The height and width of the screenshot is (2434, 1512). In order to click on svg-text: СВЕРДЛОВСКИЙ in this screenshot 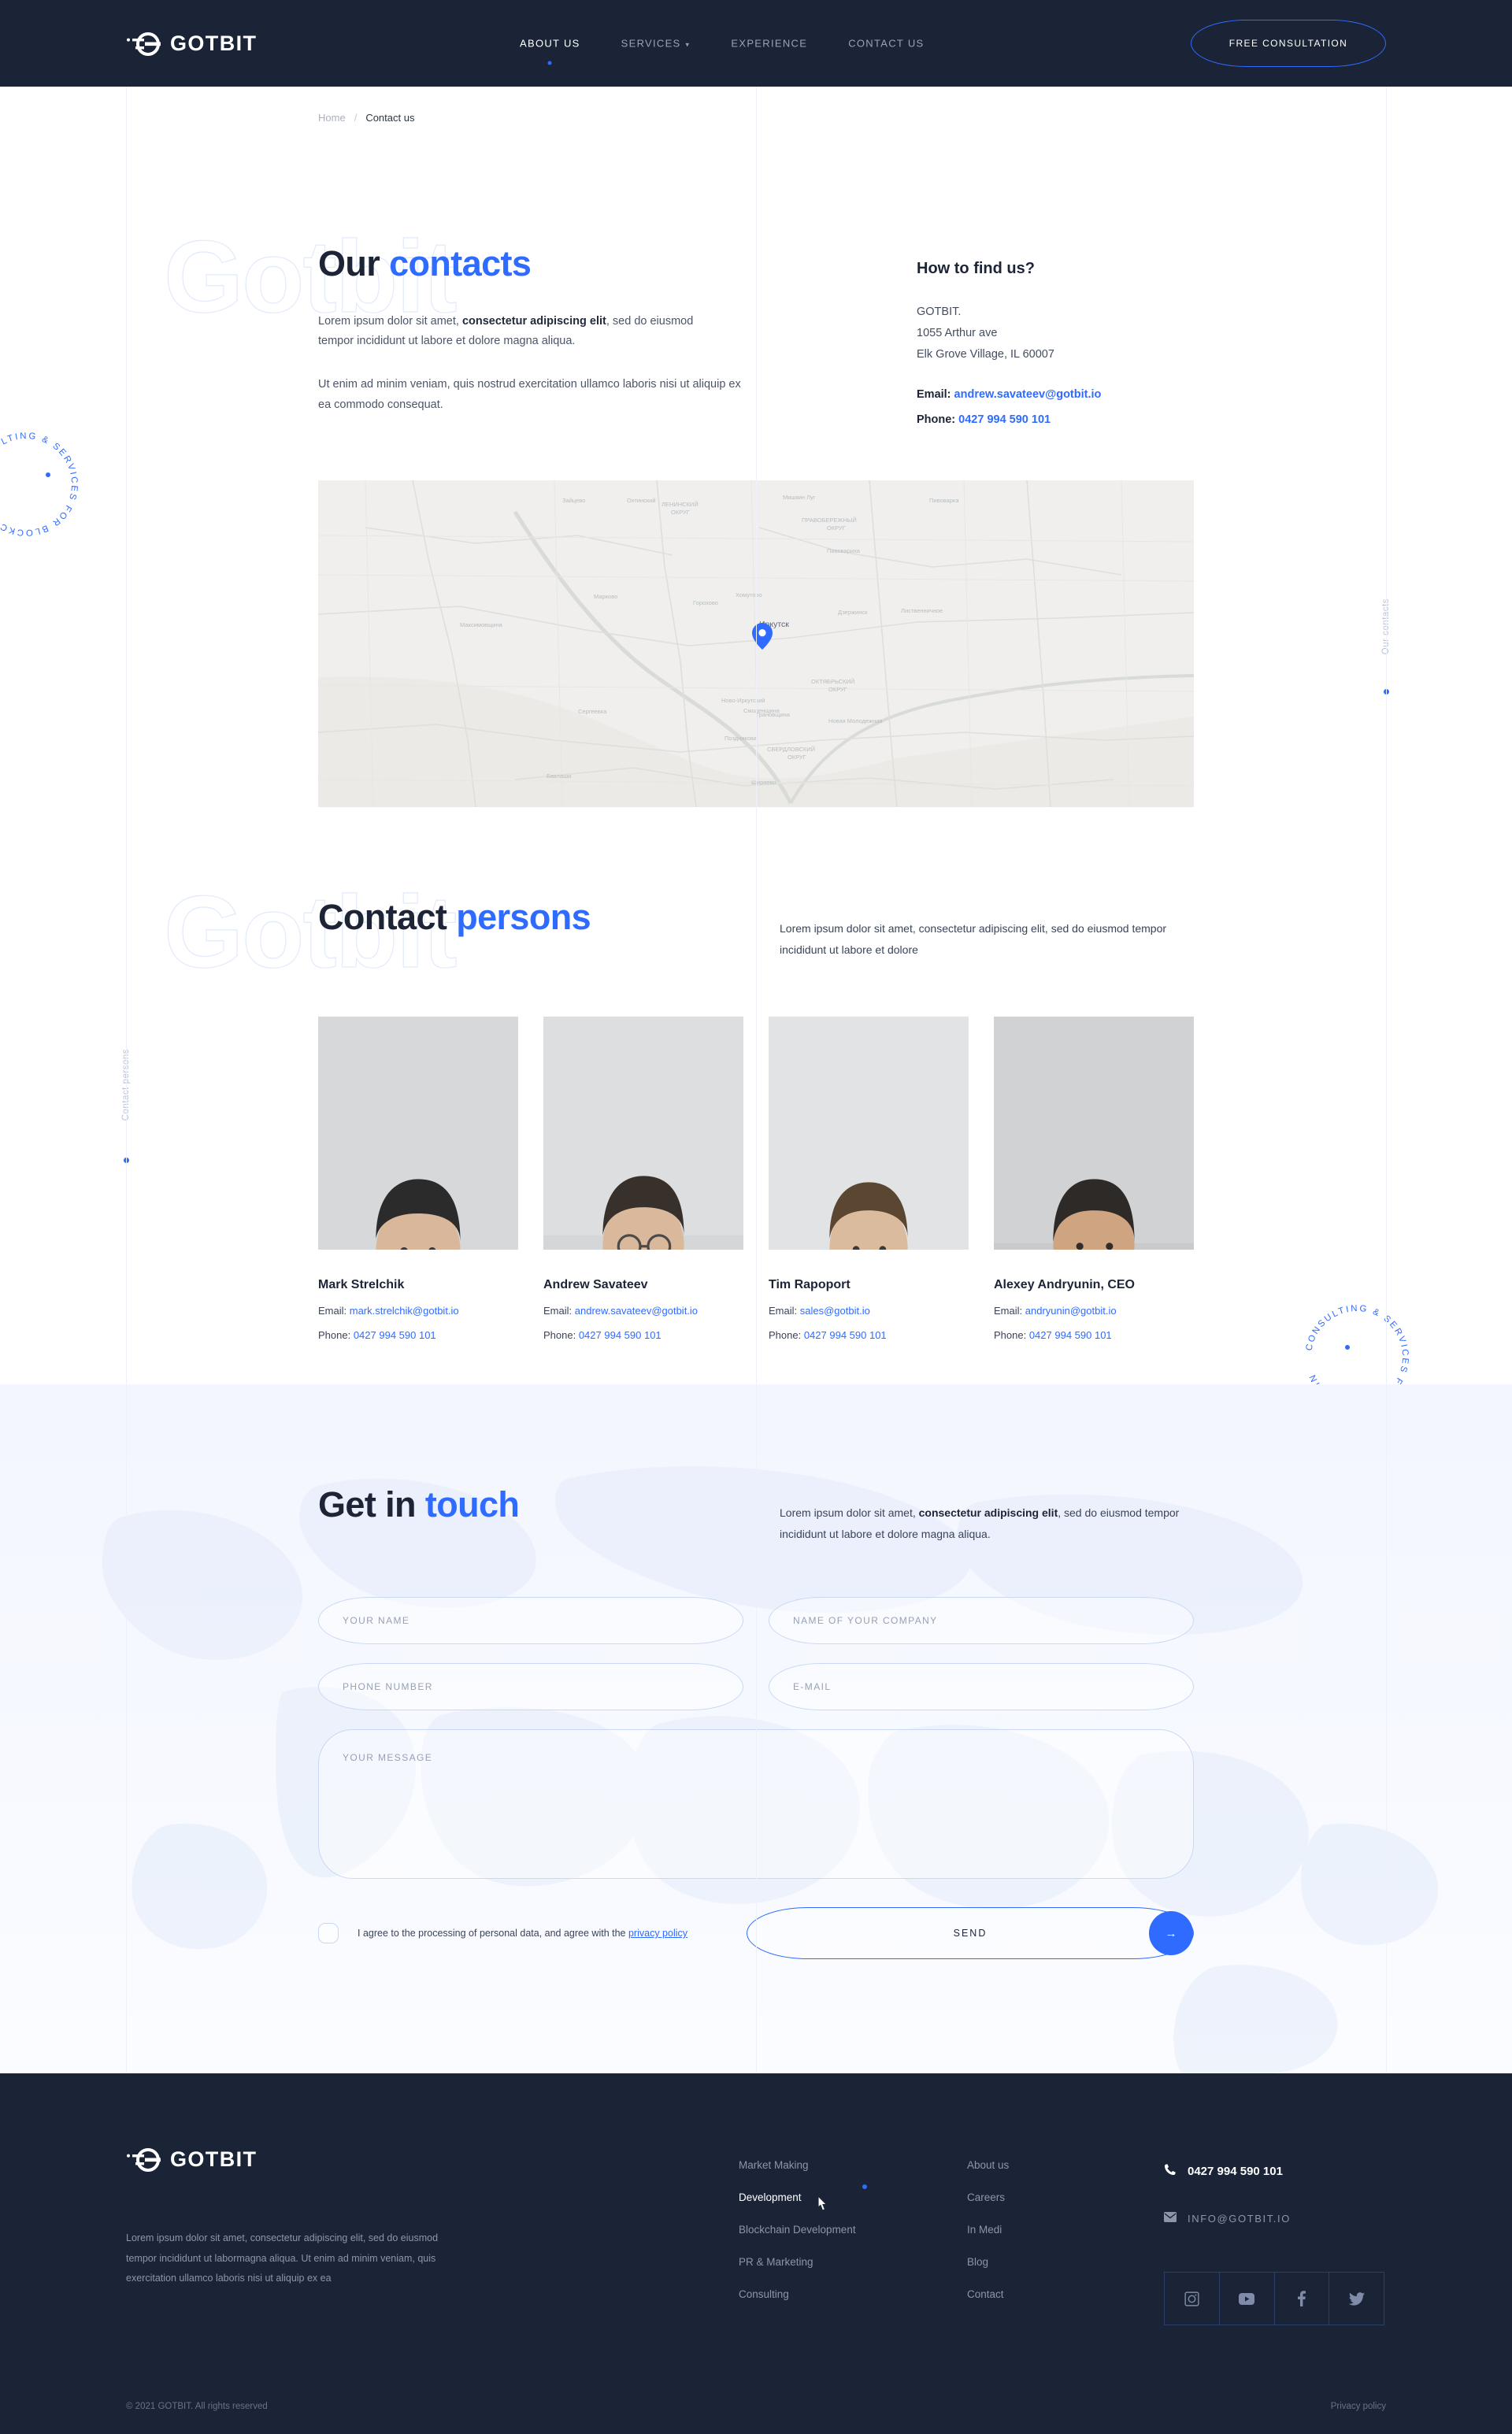, I will do `click(791, 749)`.